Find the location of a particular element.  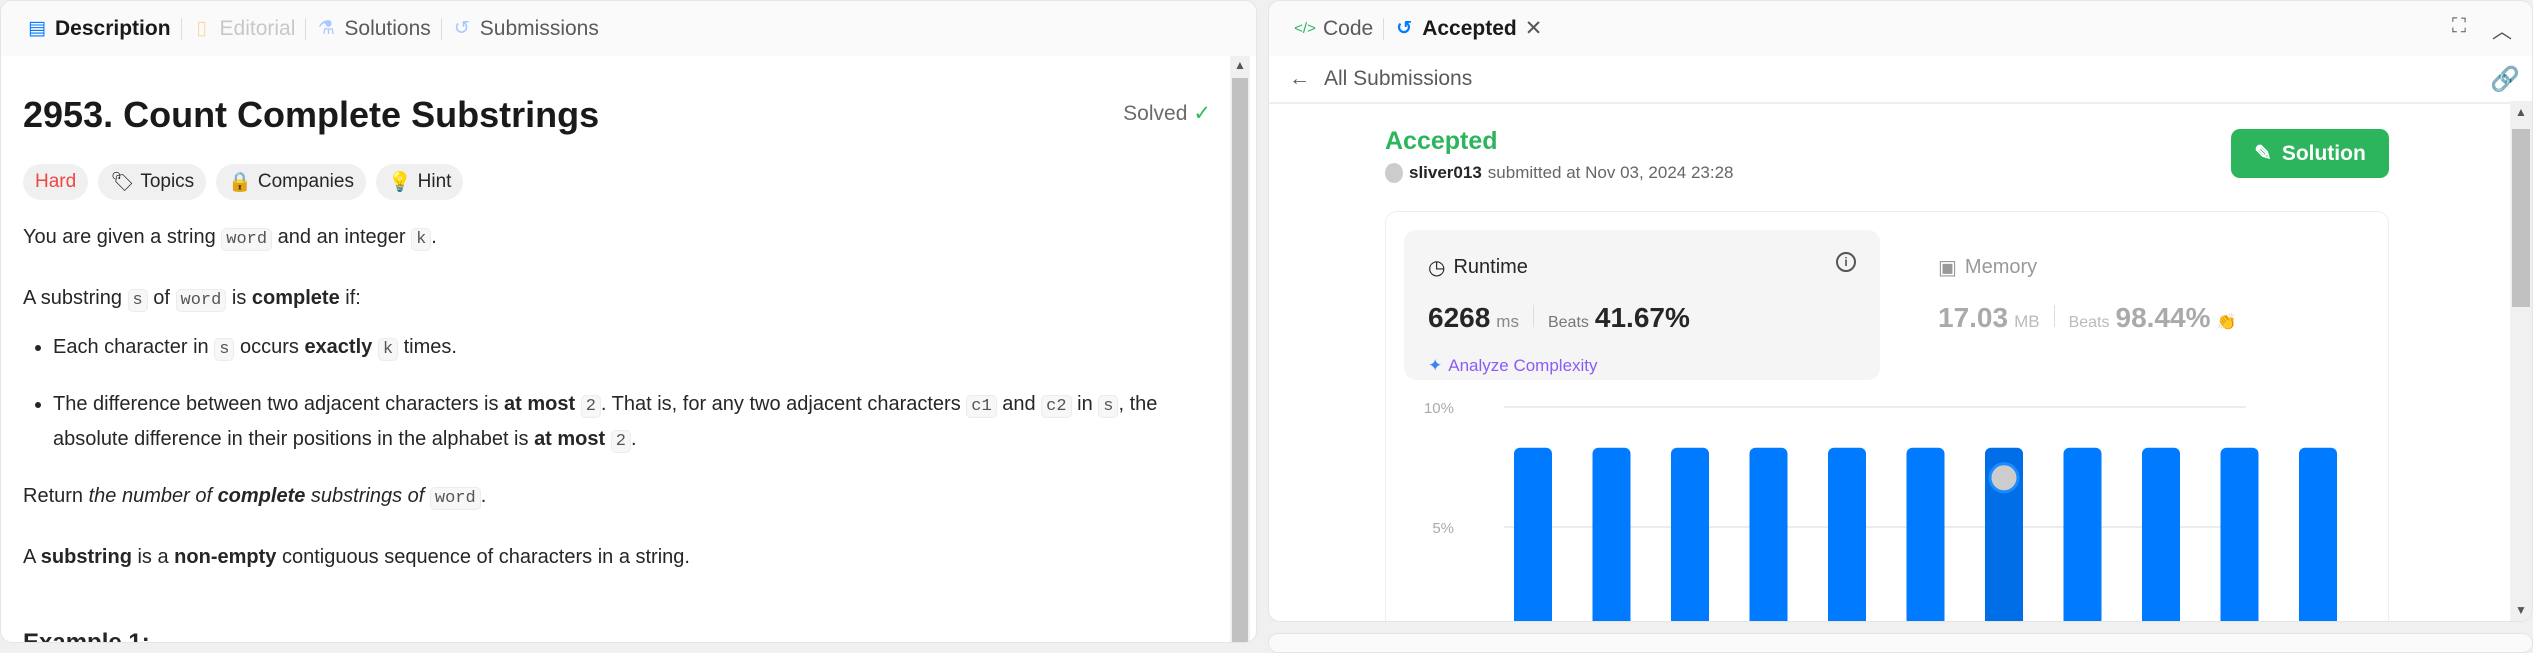

page-title: 2953. Count Complete Substrings is located at coordinates (311, 114).